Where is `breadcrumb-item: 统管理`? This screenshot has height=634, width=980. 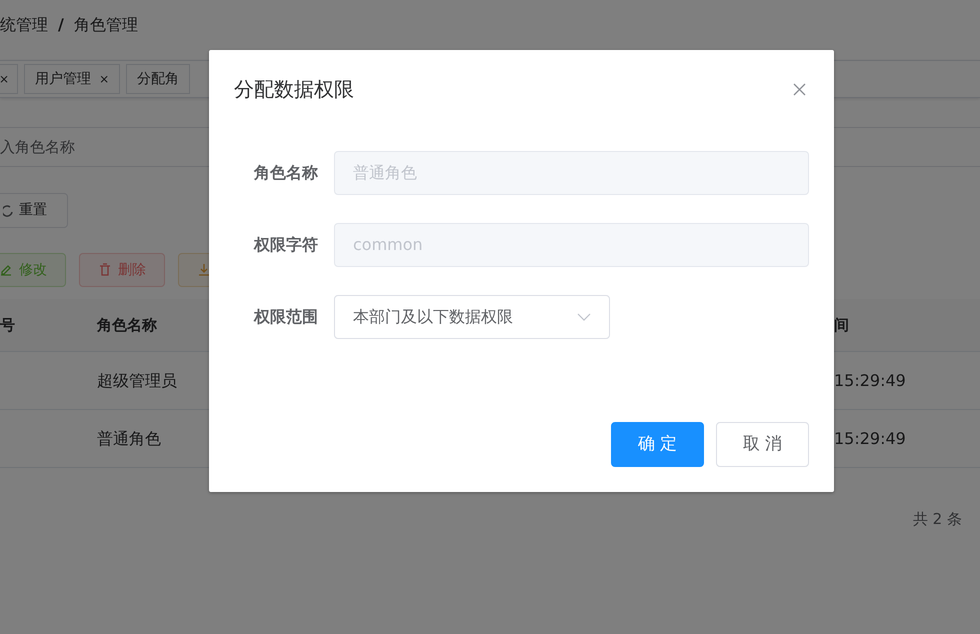
breadcrumb-item: 统管理 is located at coordinates (24, 25).